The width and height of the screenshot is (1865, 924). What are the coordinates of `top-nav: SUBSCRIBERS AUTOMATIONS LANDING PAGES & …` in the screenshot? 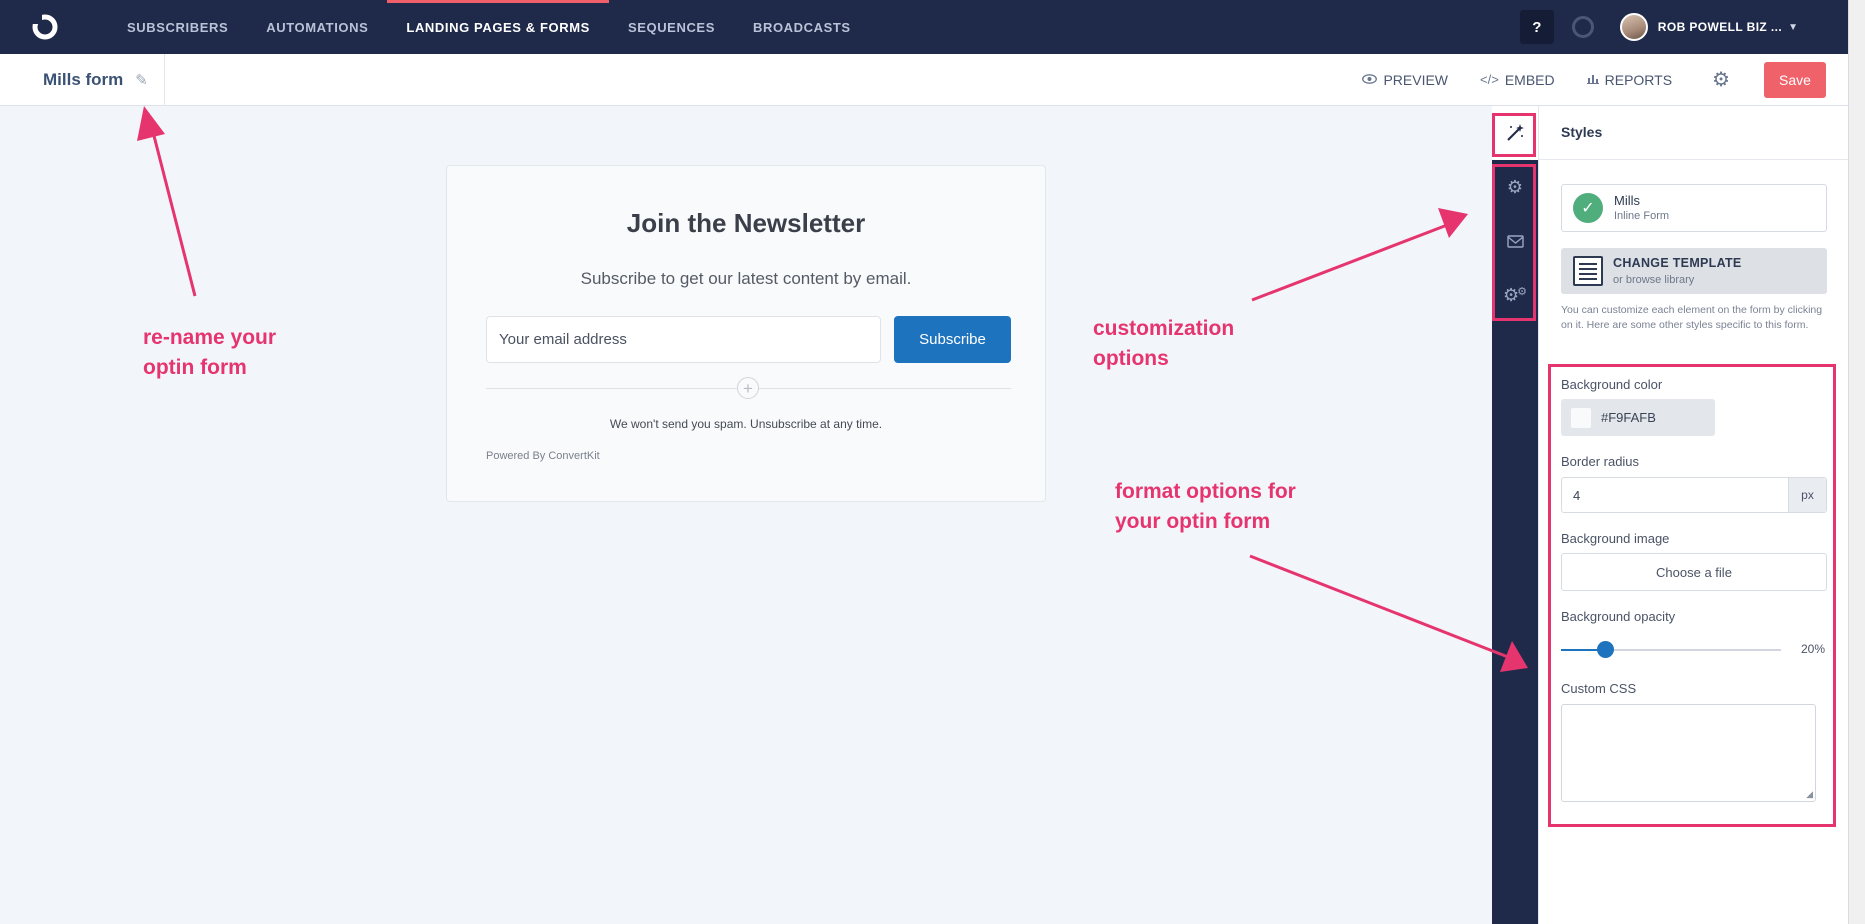 It's located at (924, 27).